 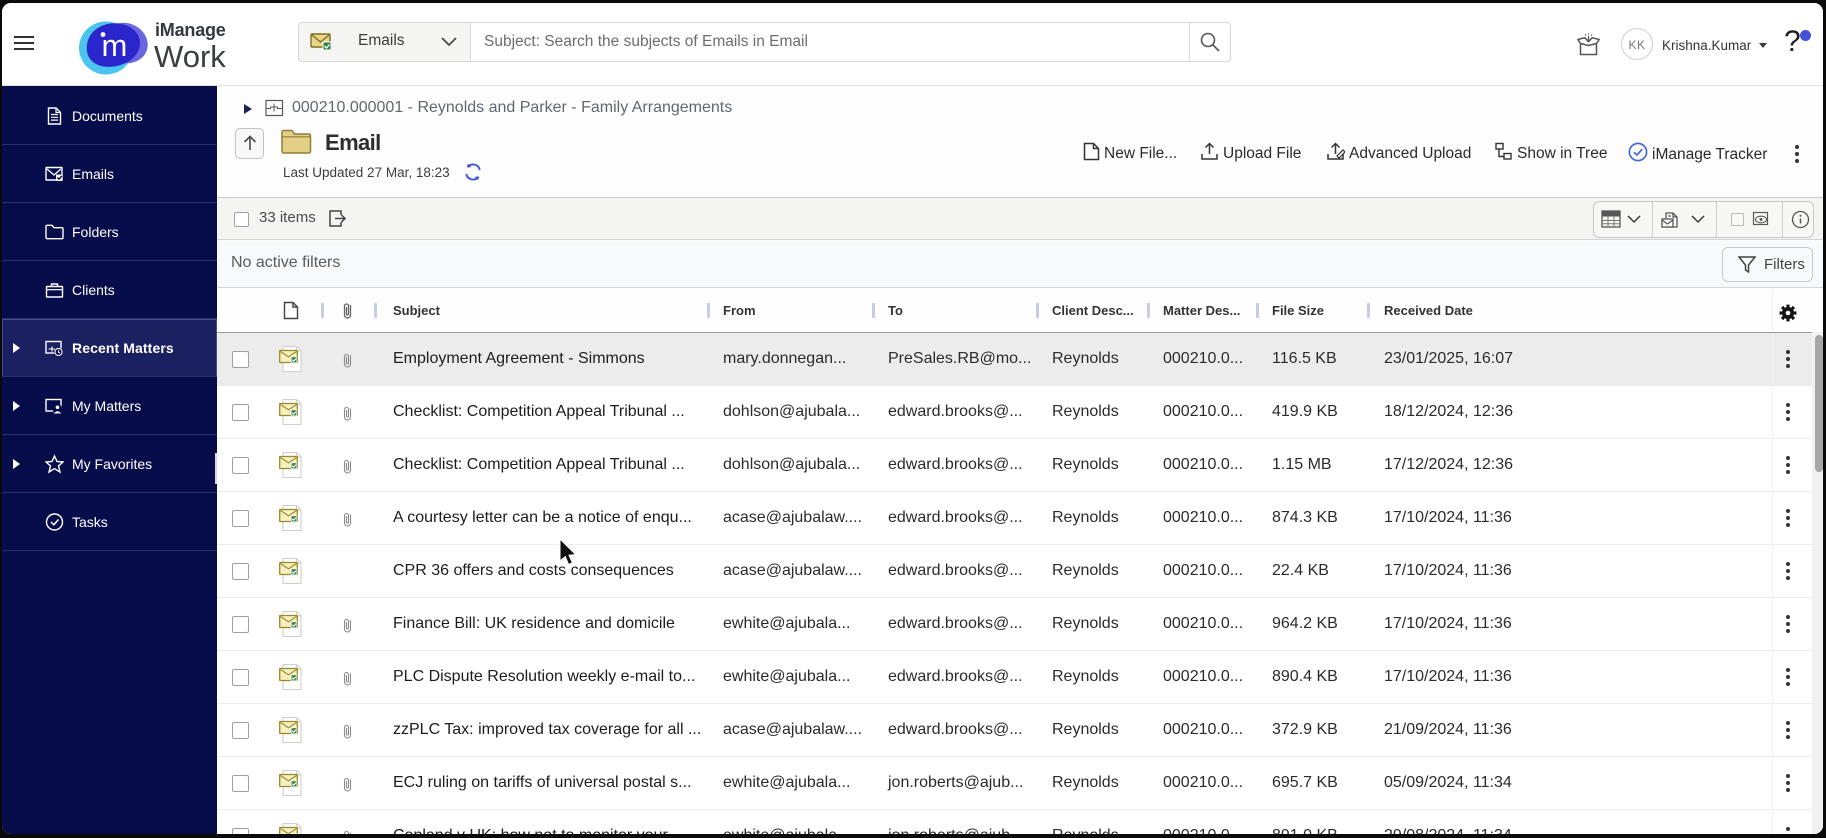 What do you see at coordinates (115, 45) in the screenshot?
I see `svg-text: m` at bounding box center [115, 45].